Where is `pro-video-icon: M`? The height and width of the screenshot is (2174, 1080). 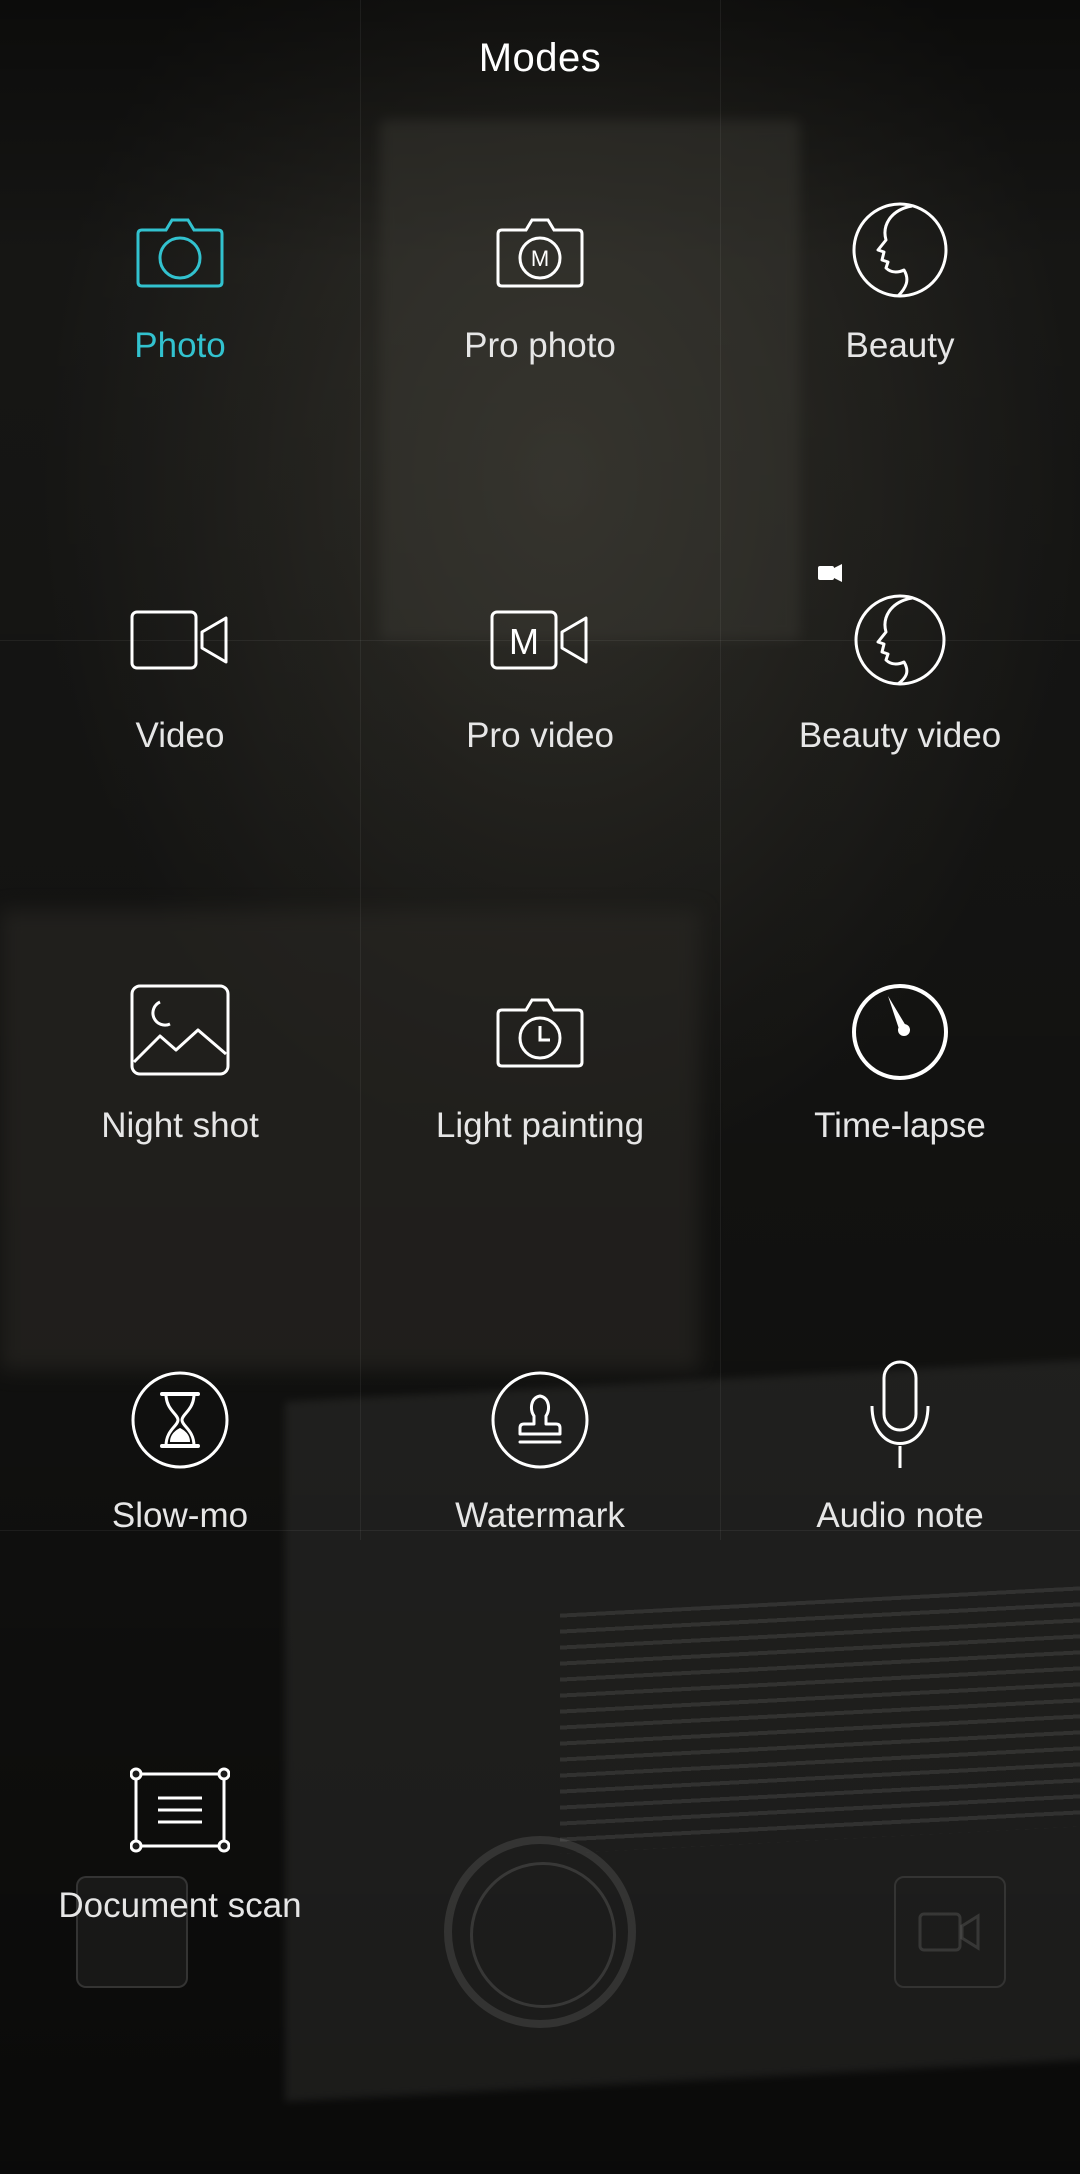
pro-video-icon: M is located at coordinates (540, 640).